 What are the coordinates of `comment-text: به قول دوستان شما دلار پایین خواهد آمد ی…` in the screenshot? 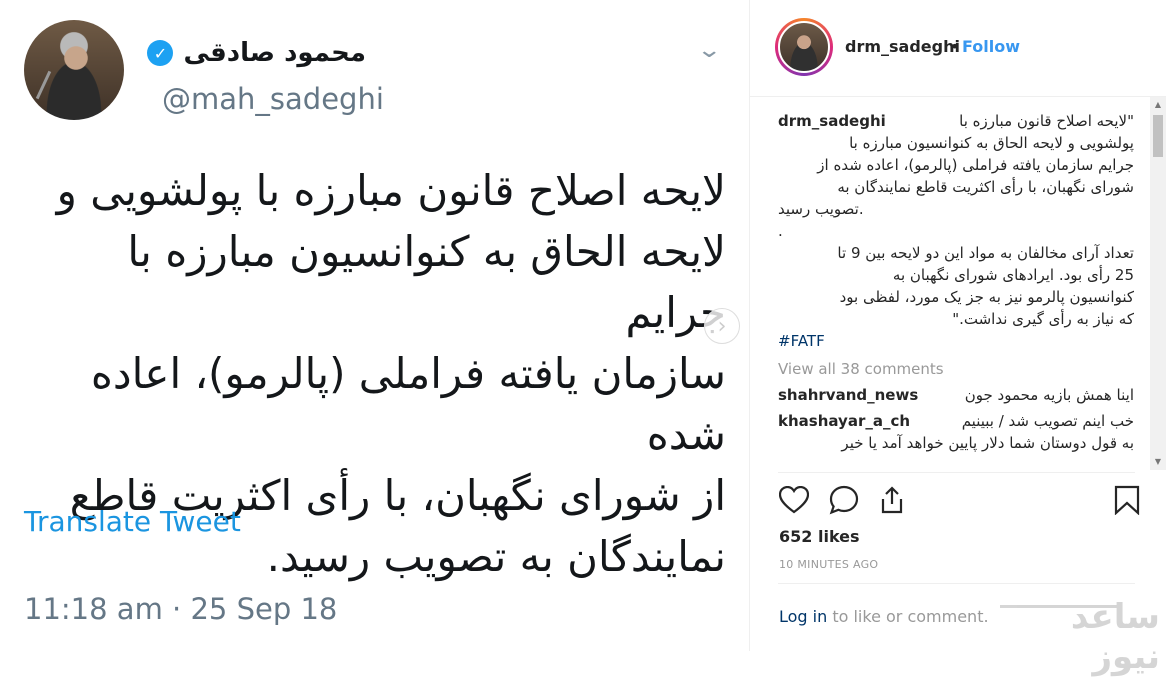 It's located at (987, 443).